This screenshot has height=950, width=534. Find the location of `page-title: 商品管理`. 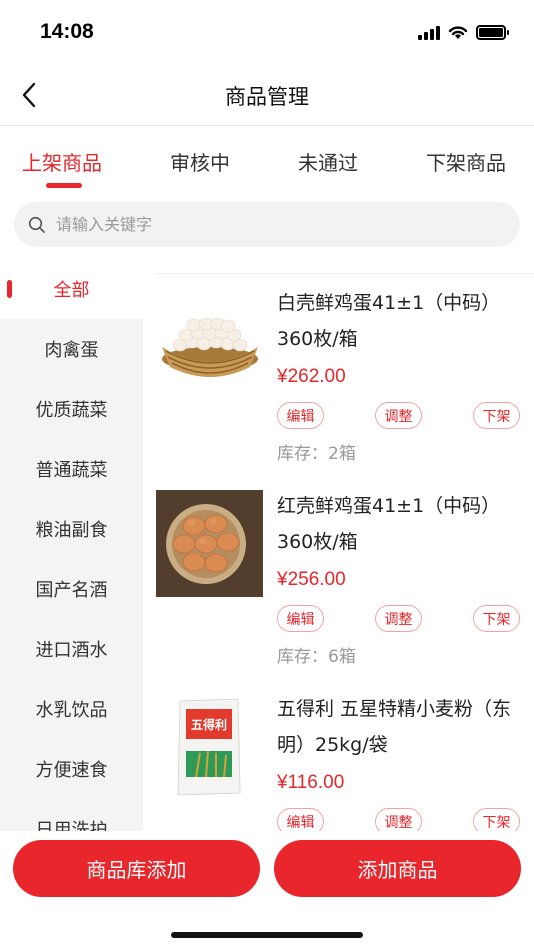

page-title: 商品管理 is located at coordinates (267, 97).